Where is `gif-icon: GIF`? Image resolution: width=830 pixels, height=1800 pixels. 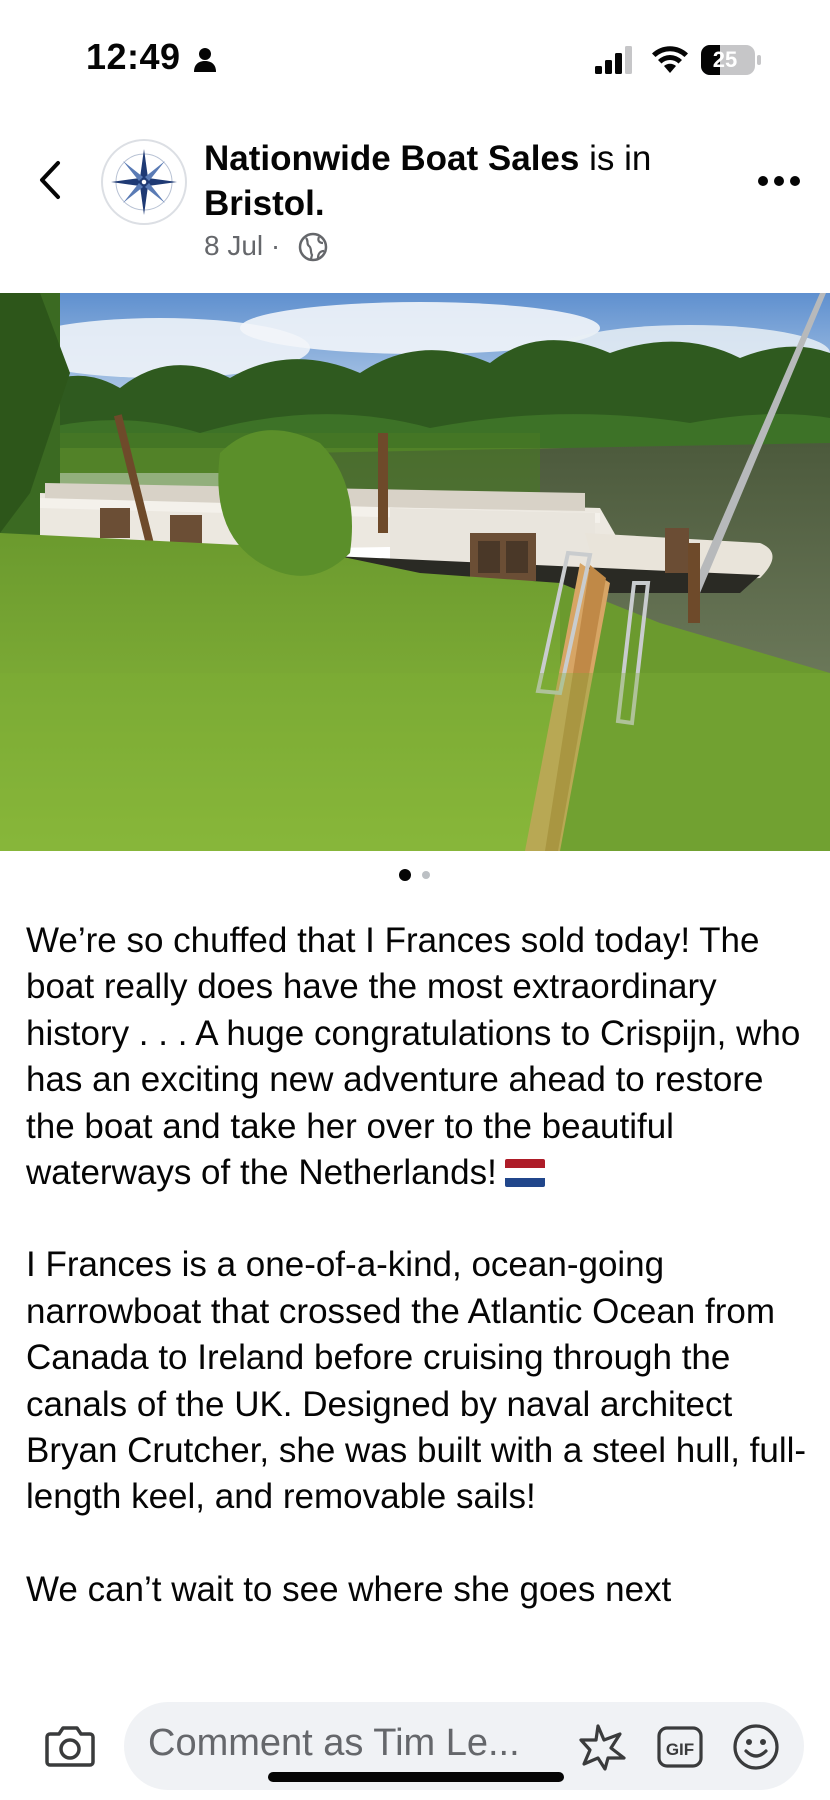 gif-icon: GIF is located at coordinates (680, 1747).